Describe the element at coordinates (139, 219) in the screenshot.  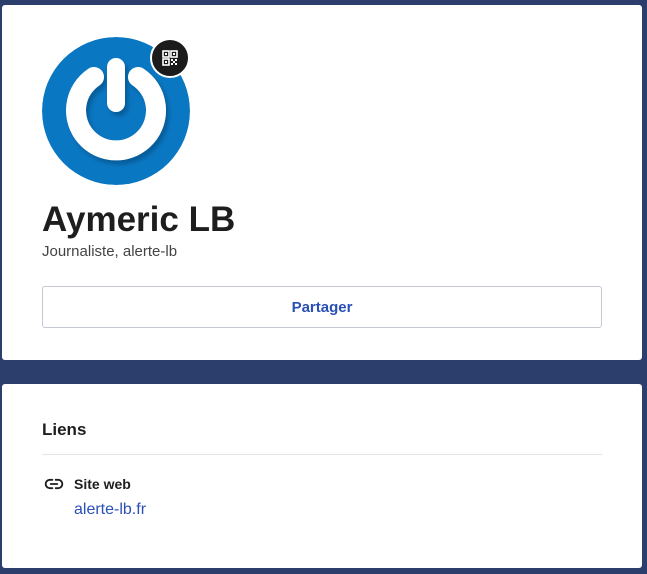
I see `profile-name: Aymeric LB` at that location.